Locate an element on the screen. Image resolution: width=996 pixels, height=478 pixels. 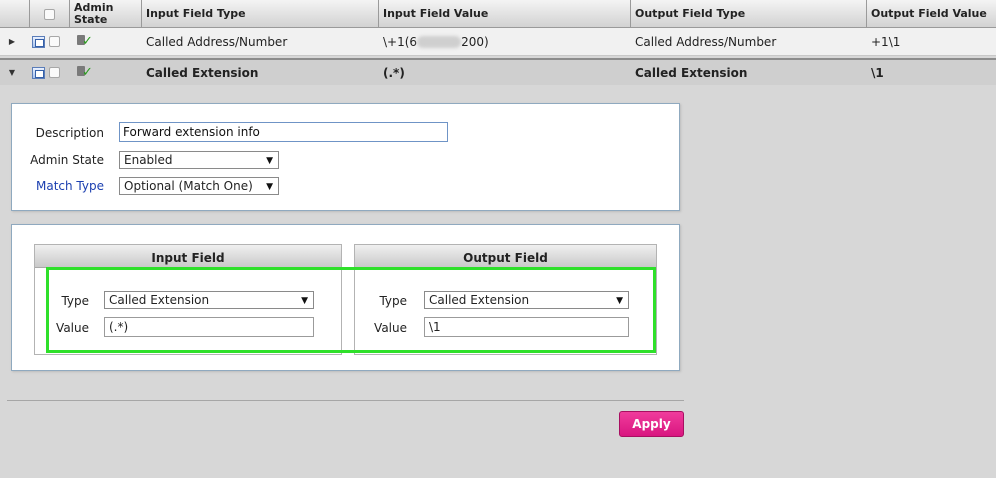
match-type-value: Optional (Match One) is located at coordinates (188, 186).